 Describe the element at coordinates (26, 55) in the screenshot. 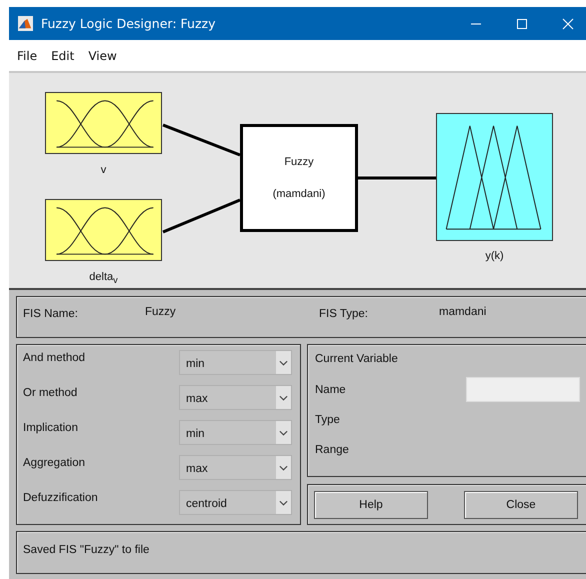

I see `menu-item: File` at that location.